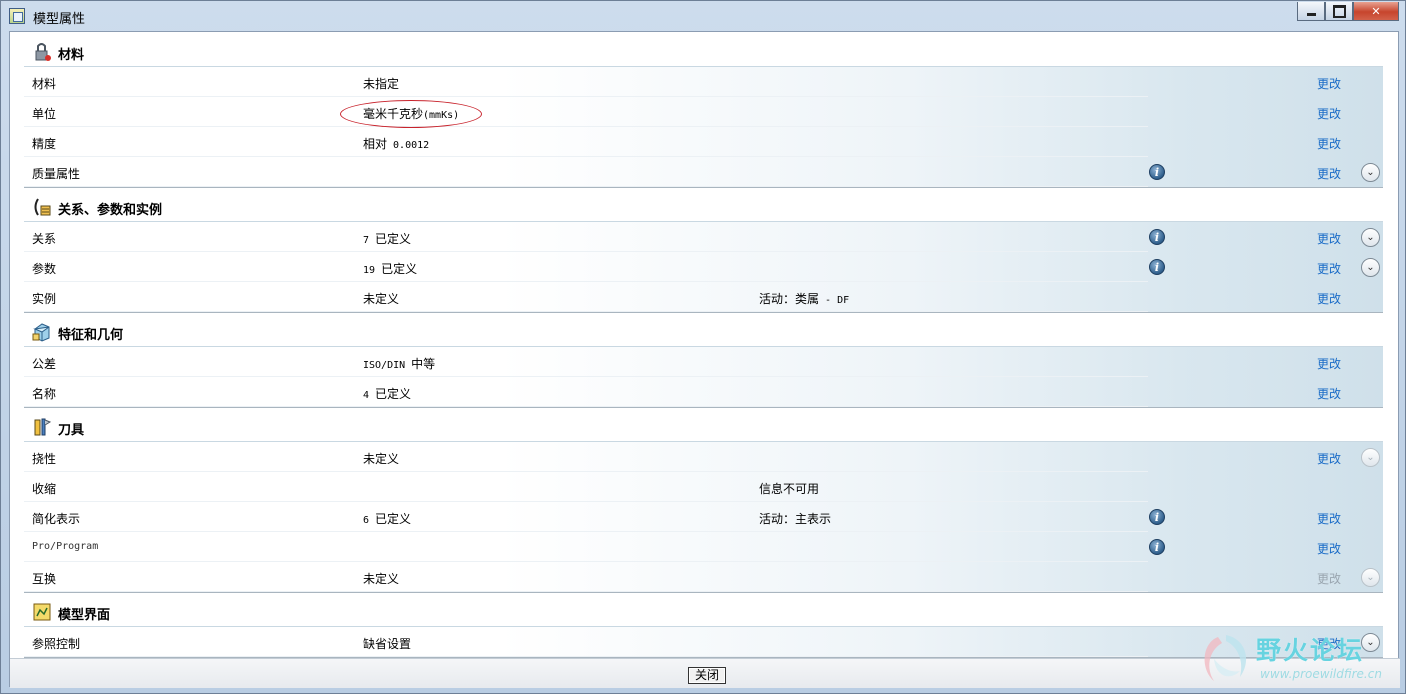  I want to click on property-value: 未指定, so click(381, 83).